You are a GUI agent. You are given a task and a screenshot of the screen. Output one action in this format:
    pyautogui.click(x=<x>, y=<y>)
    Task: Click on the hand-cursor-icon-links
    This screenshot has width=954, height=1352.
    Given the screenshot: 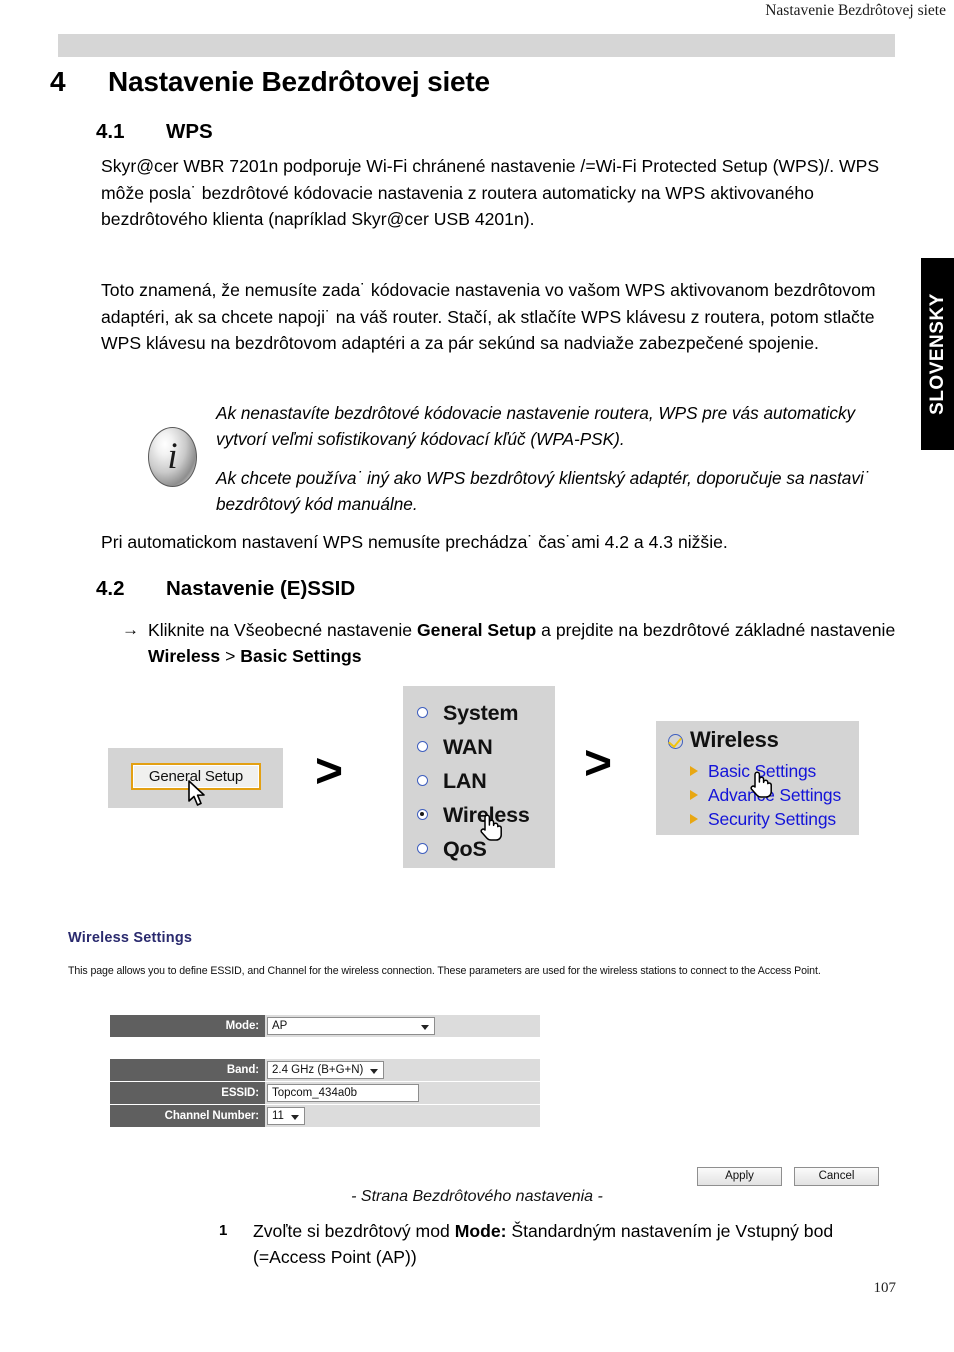 What is the action you would take?
    pyautogui.click(x=760, y=783)
    